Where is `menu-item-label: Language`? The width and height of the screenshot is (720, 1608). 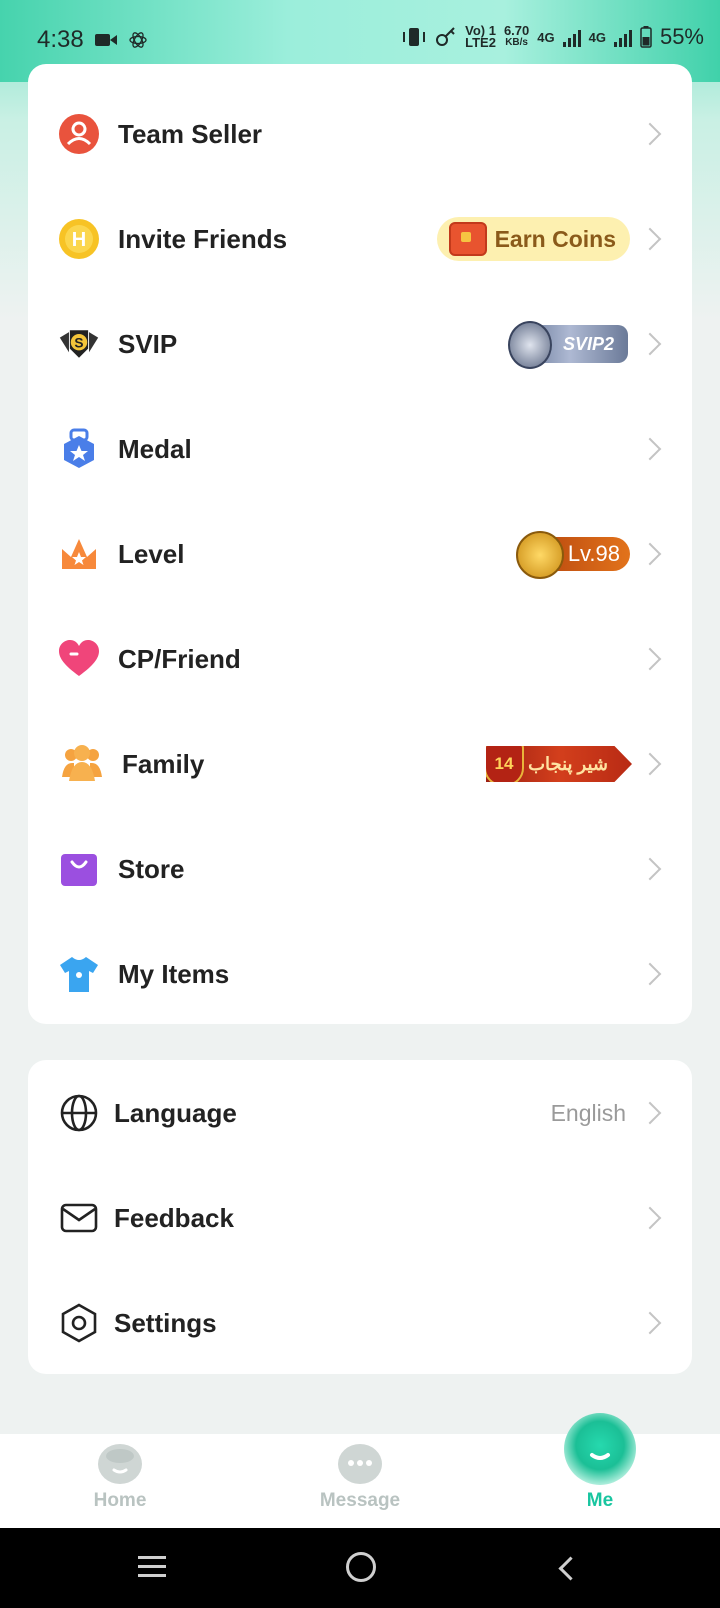 menu-item-label: Language is located at coordinates (175, 1112).